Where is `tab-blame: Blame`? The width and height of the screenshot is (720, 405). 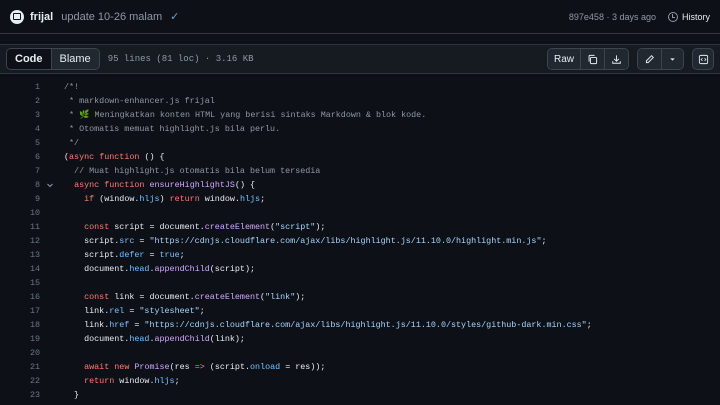
tab-blame: Blame is located at coordinates (75, 59).